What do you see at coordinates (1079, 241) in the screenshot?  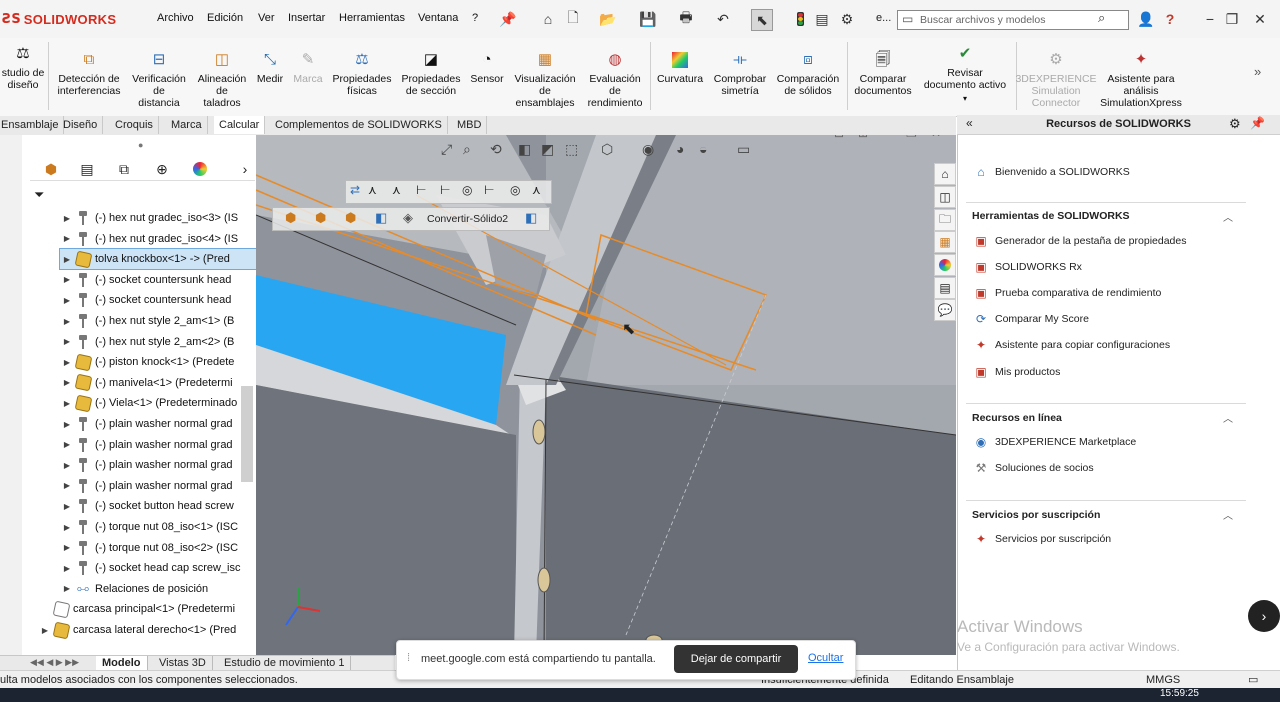 I see `task-item: ▣ Generador de la pestaña de propiedades` at bounding box center [1079, 241].